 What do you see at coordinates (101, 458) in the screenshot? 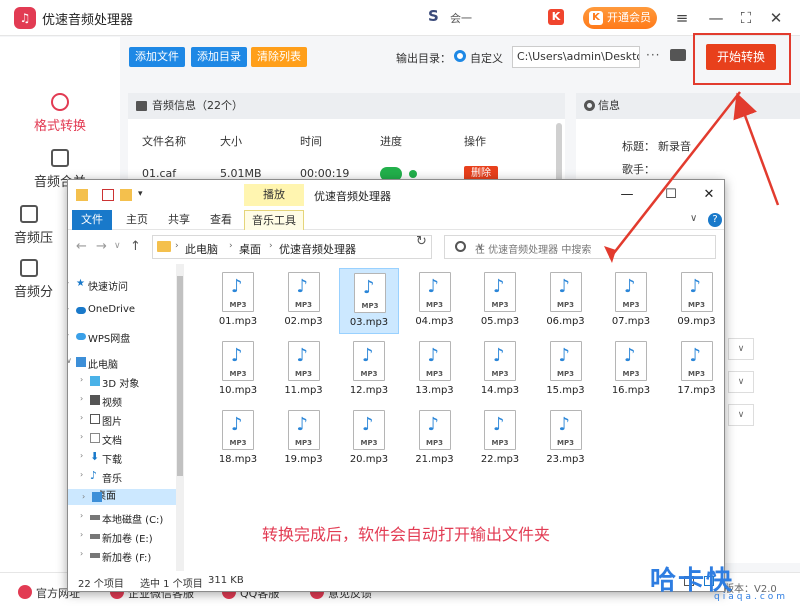
I see `nav-item-downloads: › ⬇ 下载` at bounding box center [101, 458].